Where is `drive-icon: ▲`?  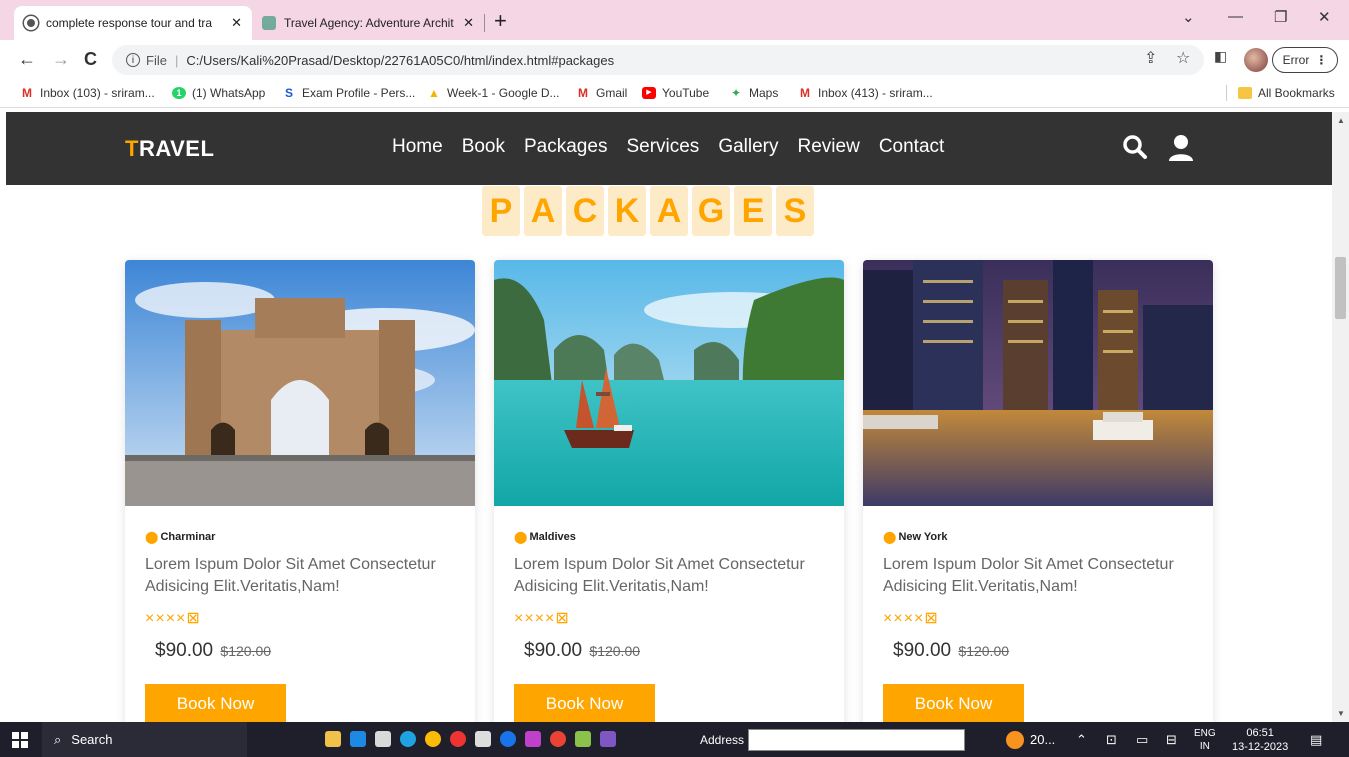
drive-icon: ▲ is located at coordinates (434, 93).